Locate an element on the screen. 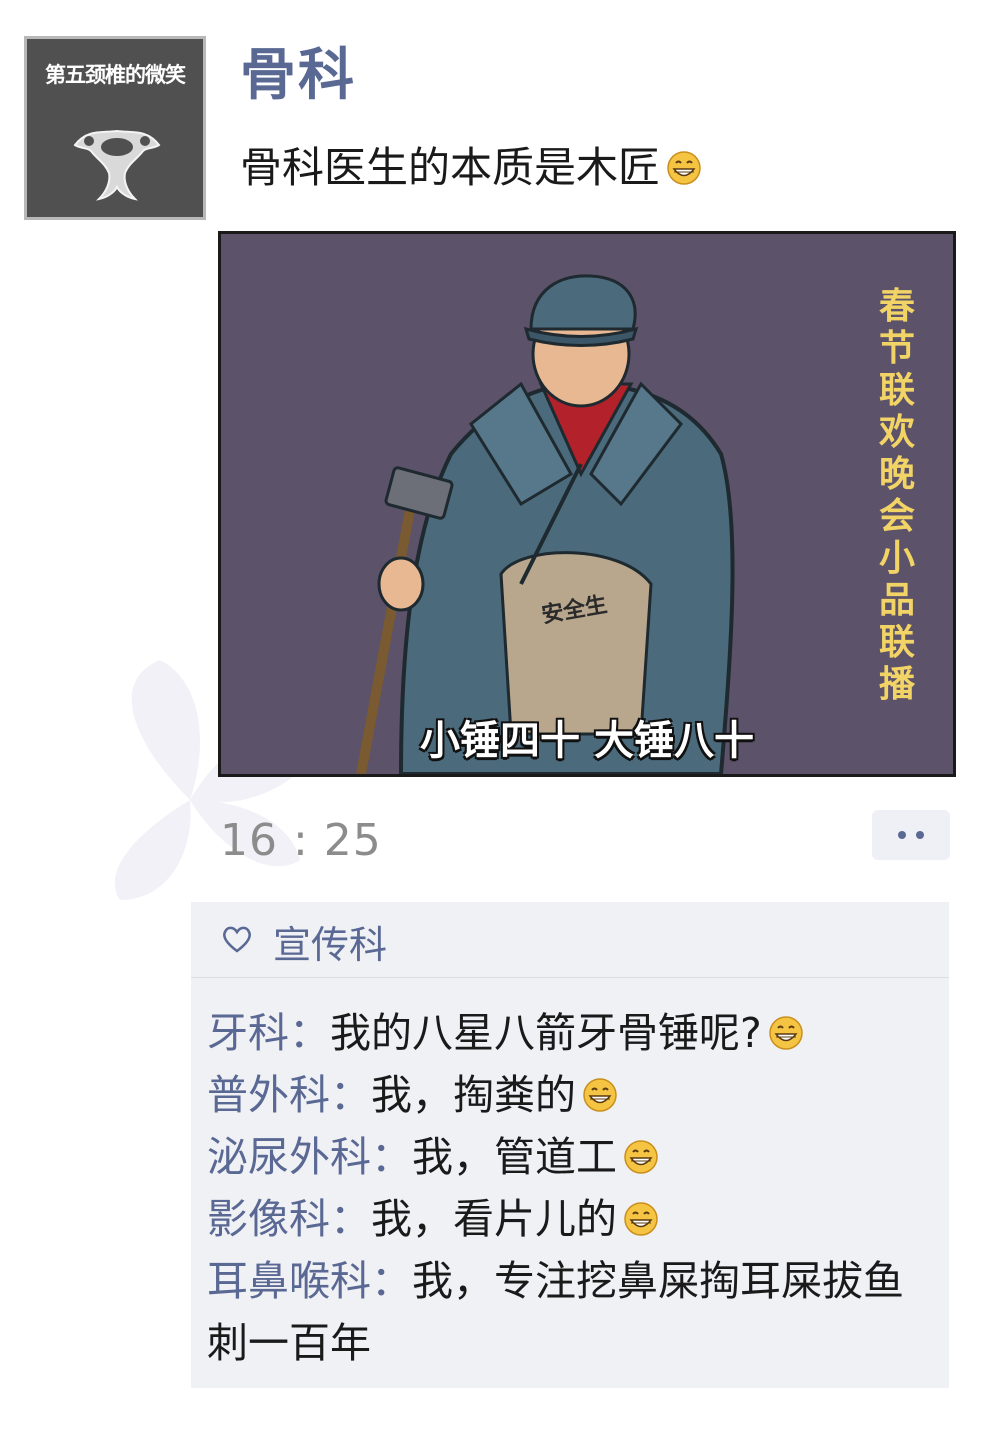 The image size is (1000, 1439). more-actions-button is located at coordinates (911, 835).